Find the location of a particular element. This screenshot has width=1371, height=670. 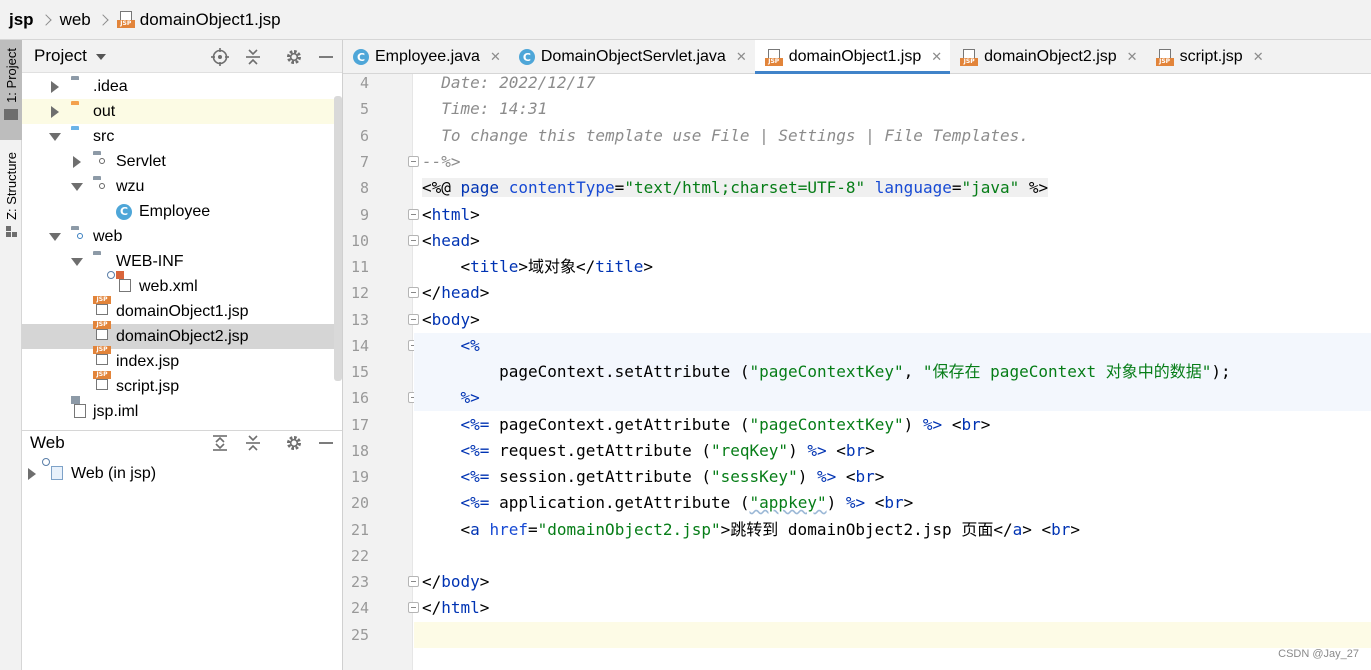

tree-item-domainobject2: JSP domainObject2.jsp is located at coordinates (182, 334).